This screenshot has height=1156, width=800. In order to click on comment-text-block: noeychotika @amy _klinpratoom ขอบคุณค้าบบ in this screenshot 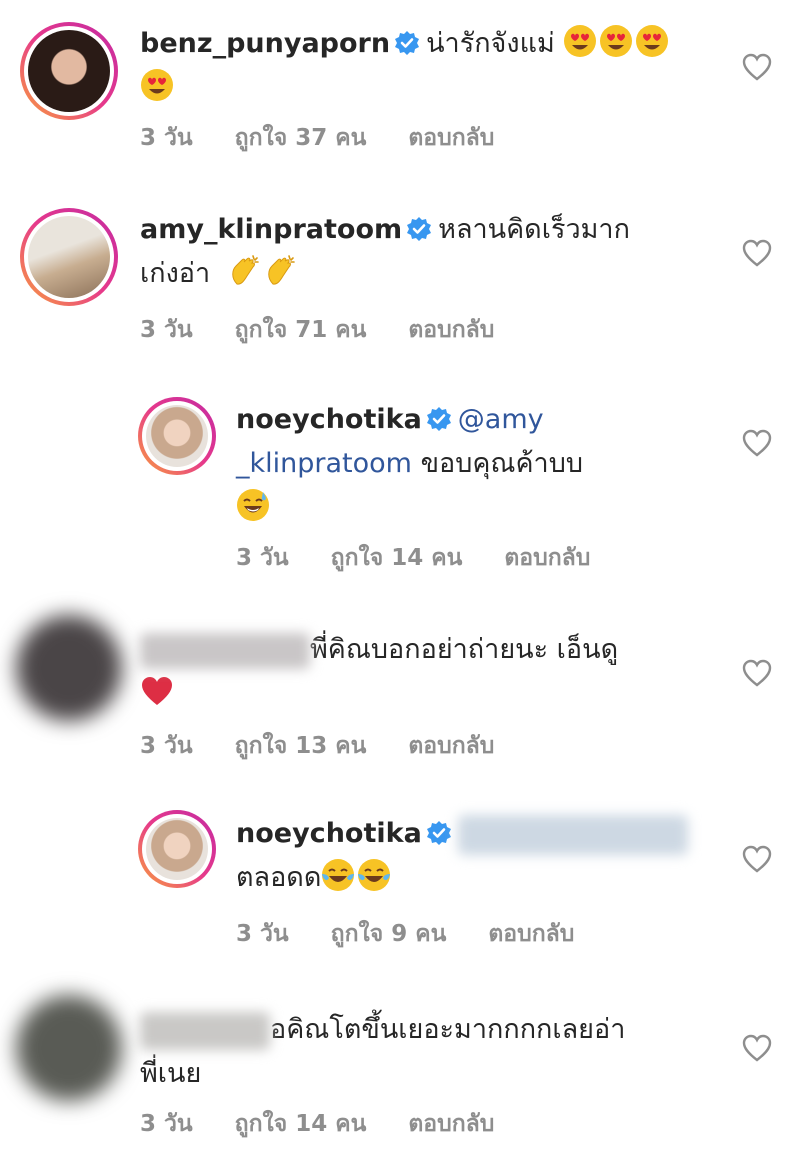, I will do `click(476, 464)`.